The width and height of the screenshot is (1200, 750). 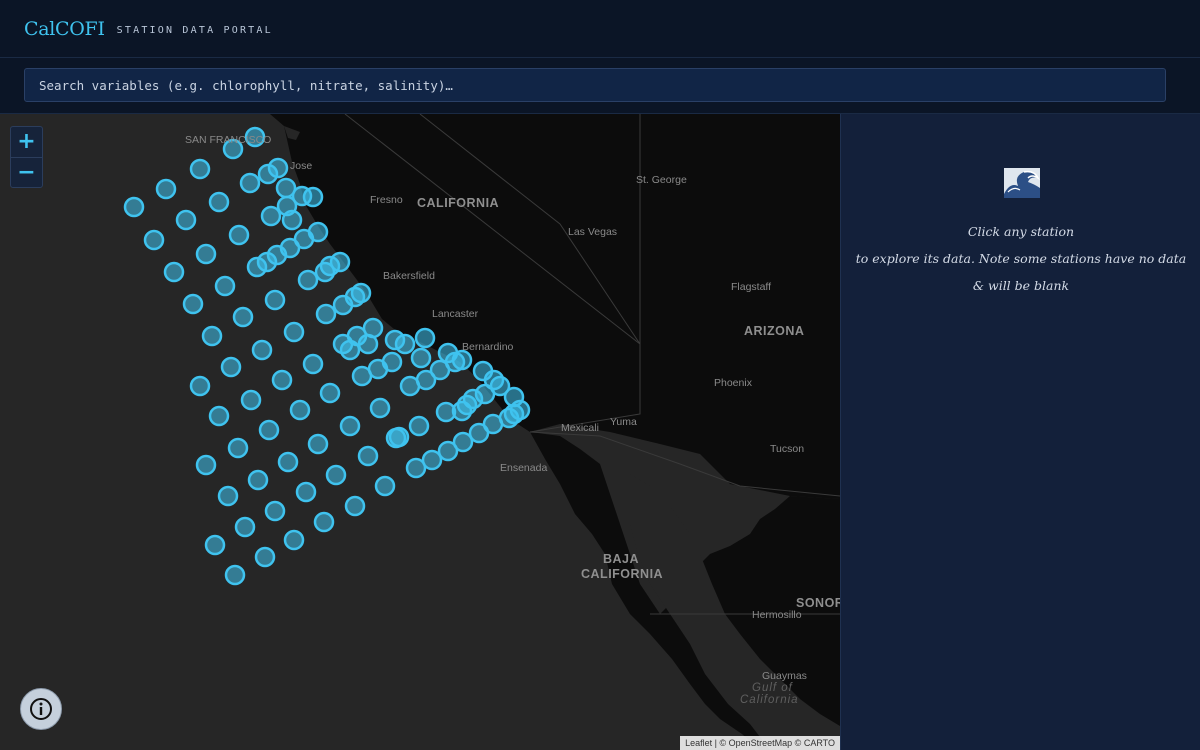 I want to click on place-label: SAN FRANCISCO, so click(x=228, y=140).